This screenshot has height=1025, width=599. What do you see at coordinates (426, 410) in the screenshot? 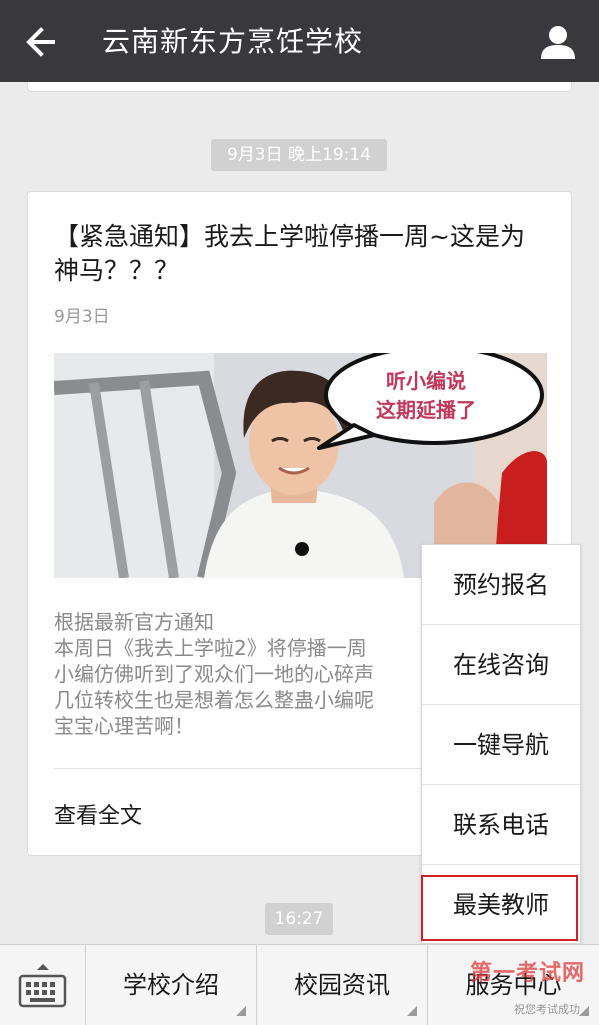
I see `bubble-text-line2: 这期延播了` at bounding box center [426, 410].